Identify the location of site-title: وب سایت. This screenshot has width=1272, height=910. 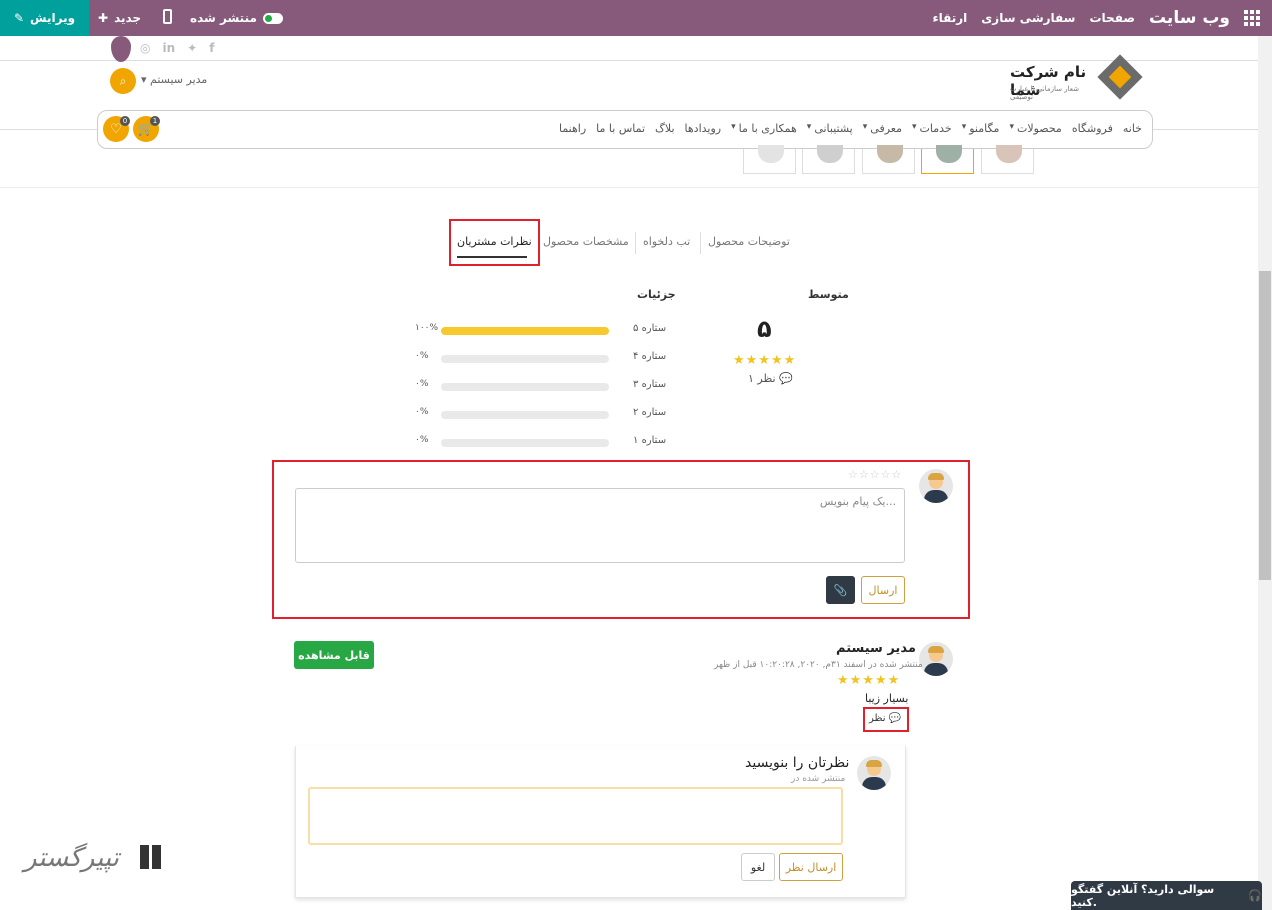
(1189, 18).